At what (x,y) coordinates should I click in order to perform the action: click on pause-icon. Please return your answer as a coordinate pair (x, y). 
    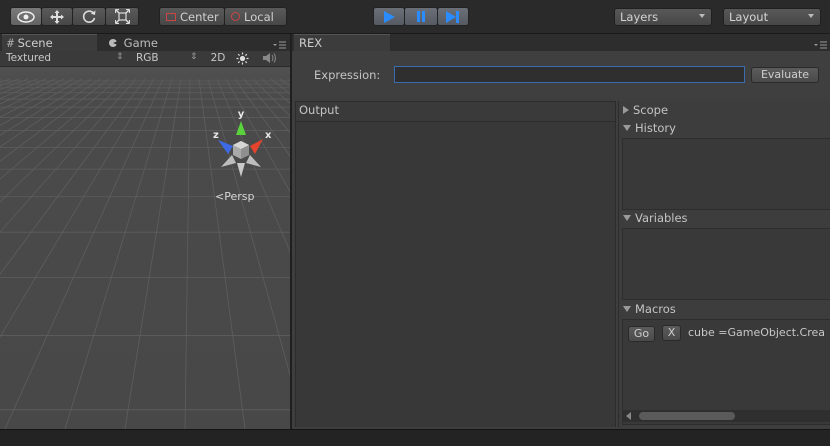
    Looking at the image, I should click on (421, 16).